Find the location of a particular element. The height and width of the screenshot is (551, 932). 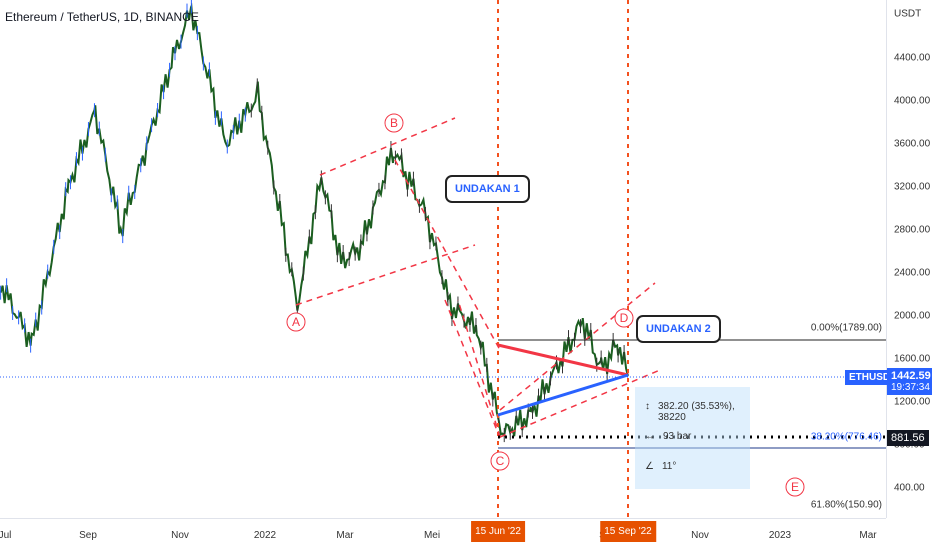

price-line-label: 881.56 is located at coordinates (908, 438).